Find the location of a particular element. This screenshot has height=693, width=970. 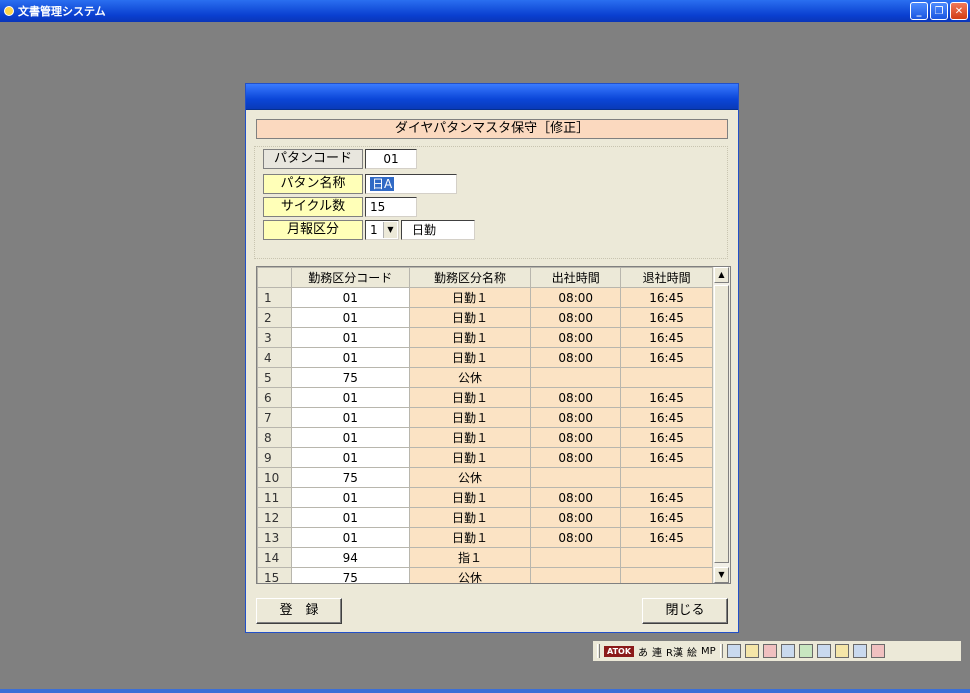

cell-name: 指１ is located at coordinates (470, 557).